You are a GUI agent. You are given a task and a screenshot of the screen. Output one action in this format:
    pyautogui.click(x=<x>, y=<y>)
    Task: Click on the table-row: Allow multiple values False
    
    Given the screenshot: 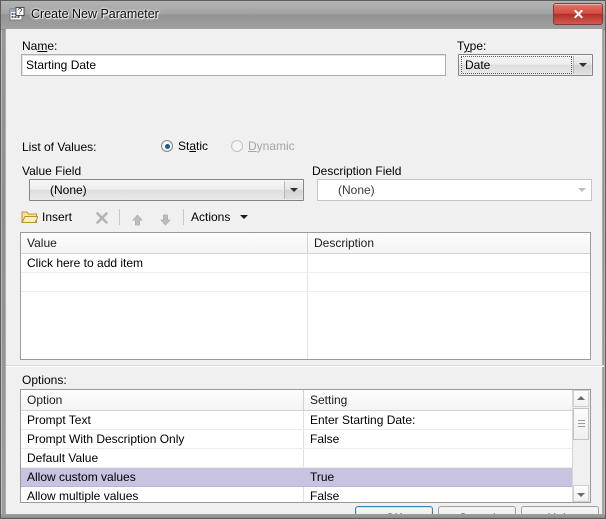 What is the action you would take?
    pyautogui.click(x=297, y=494)
    